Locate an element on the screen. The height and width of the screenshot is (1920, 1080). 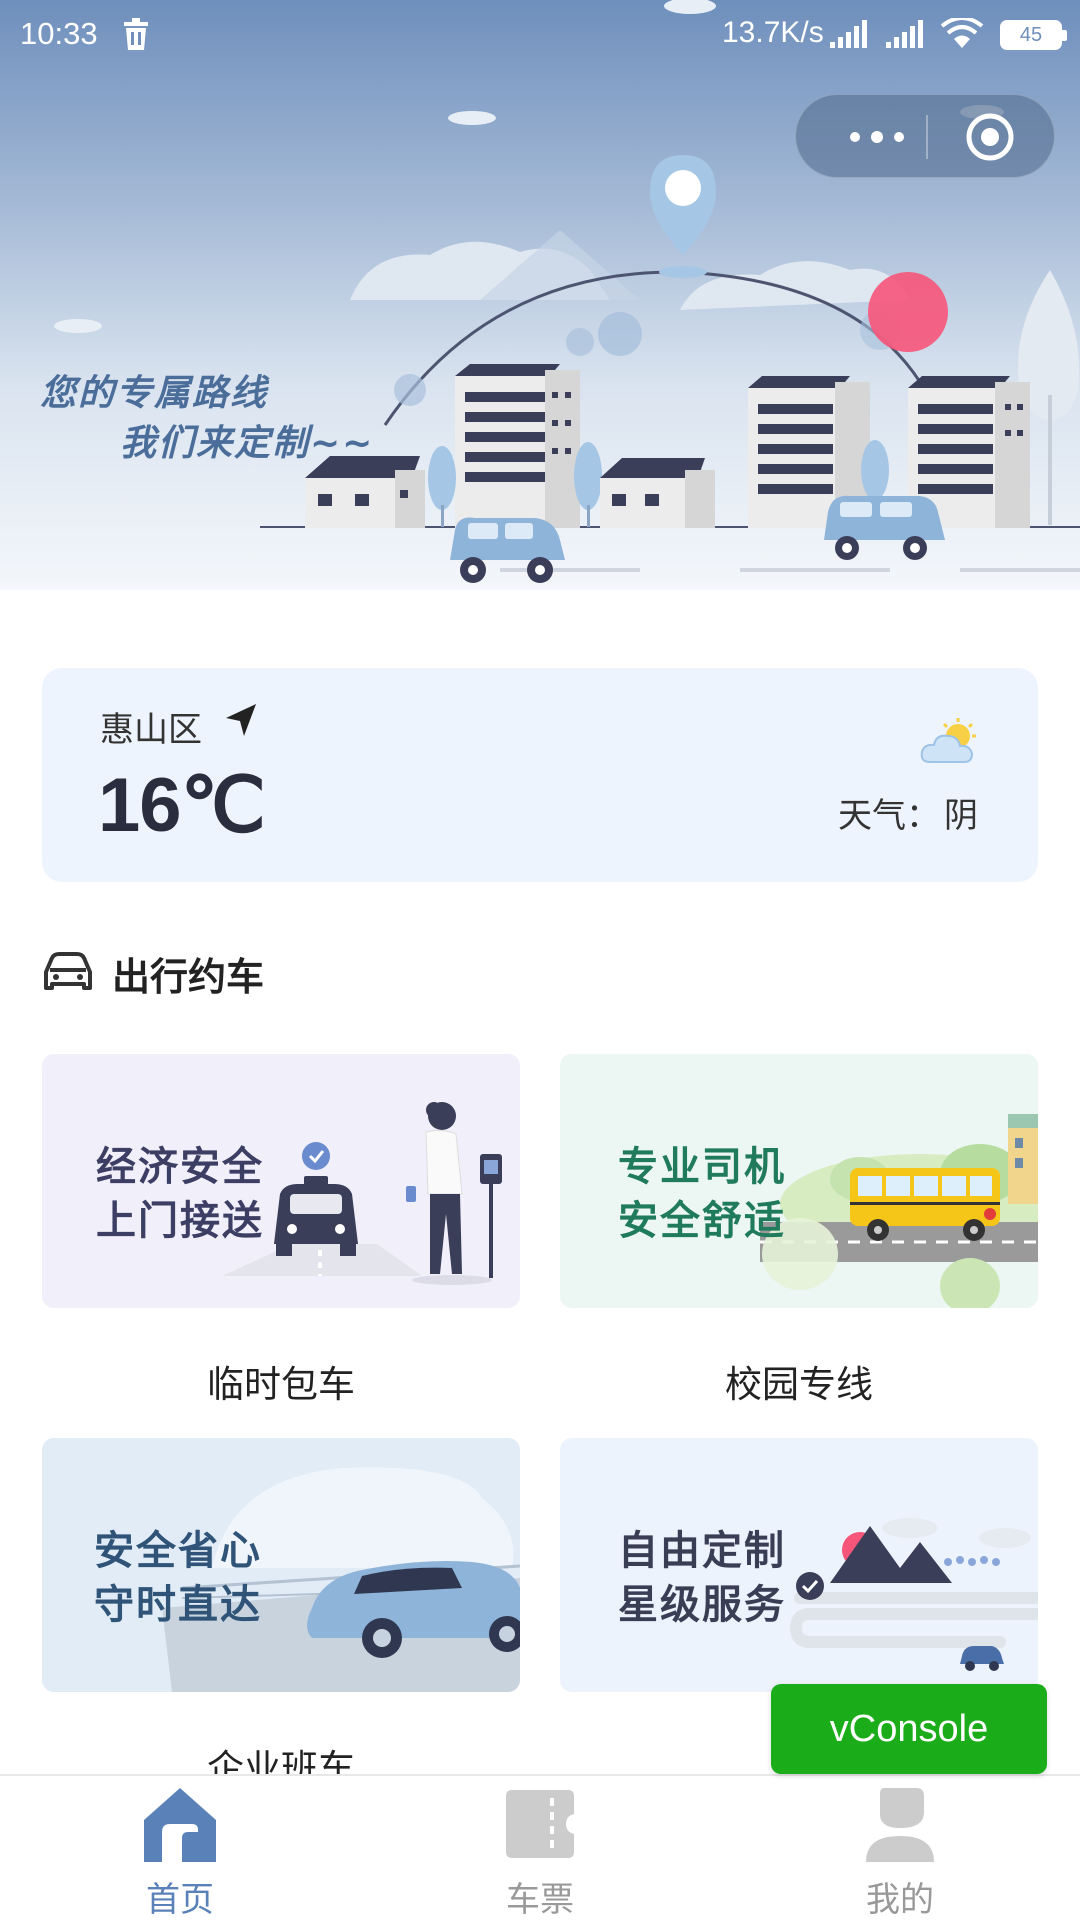
tab-tickets: 车票 is located at coordinates (540, 1848).